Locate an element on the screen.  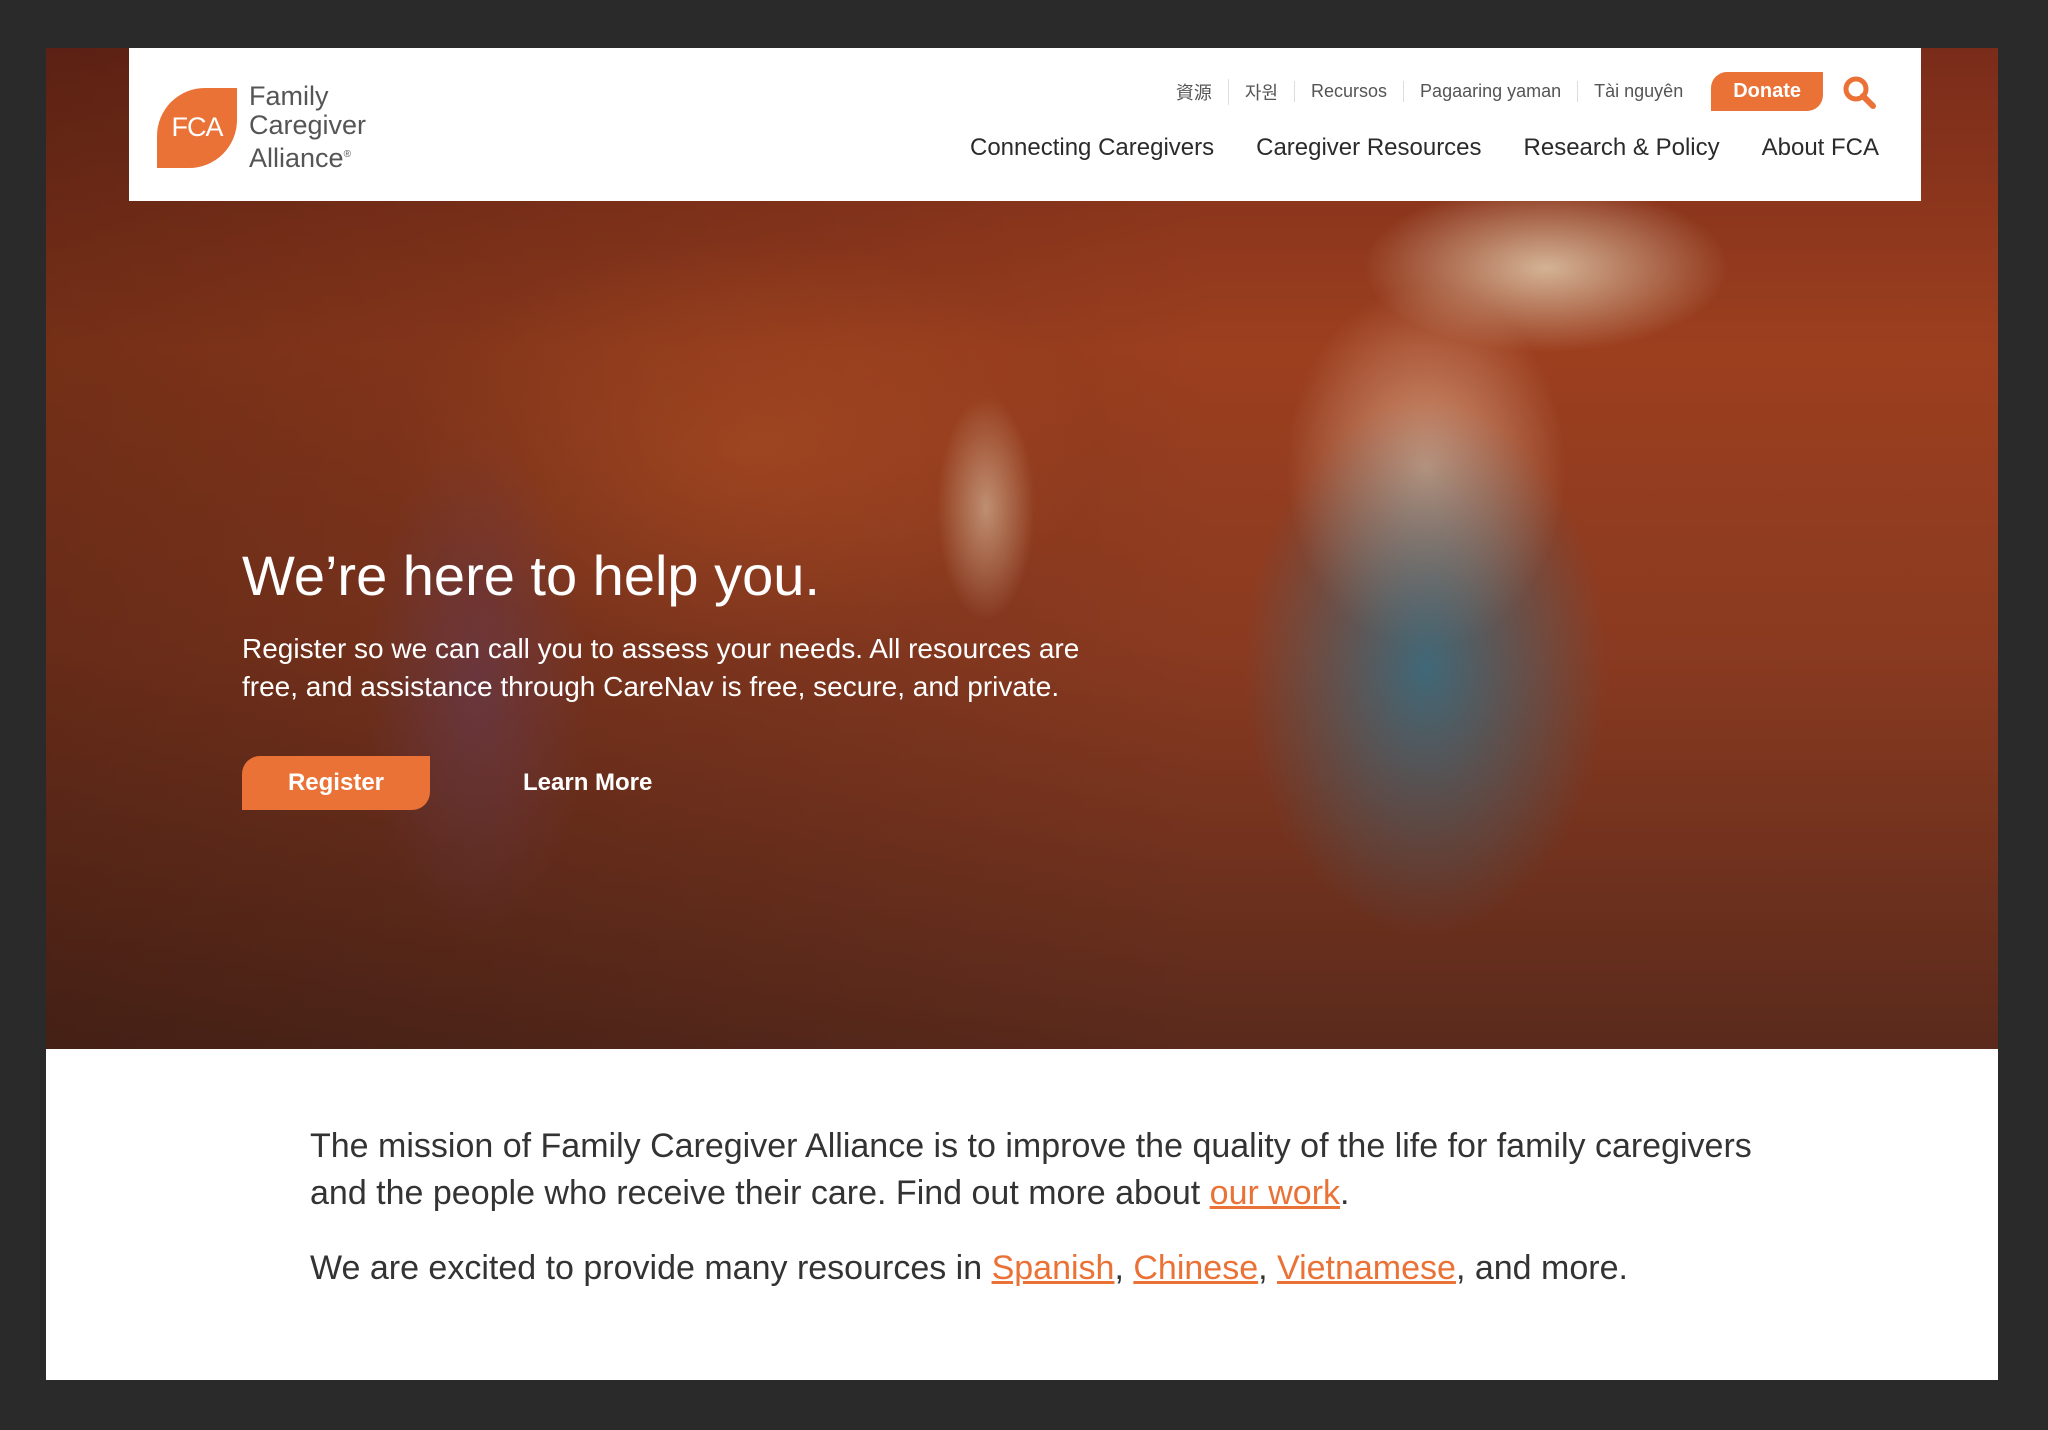
nav-connecting-caregivers: Connecting Caregivers is located at coordinates (1092, 148).